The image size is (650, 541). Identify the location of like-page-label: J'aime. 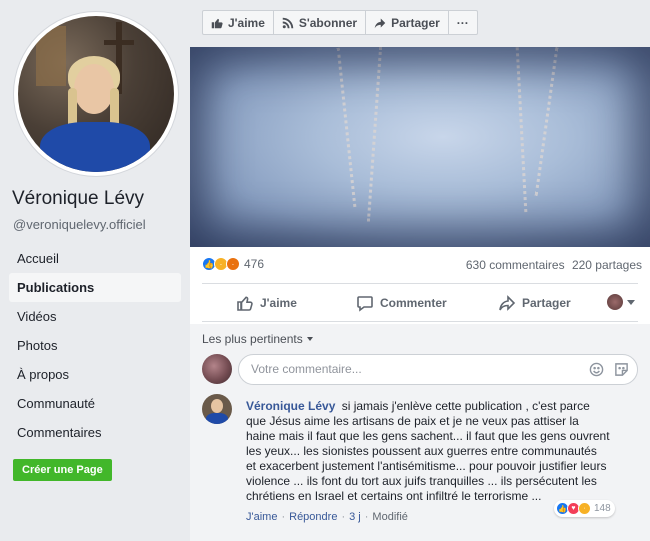
(246, 22).